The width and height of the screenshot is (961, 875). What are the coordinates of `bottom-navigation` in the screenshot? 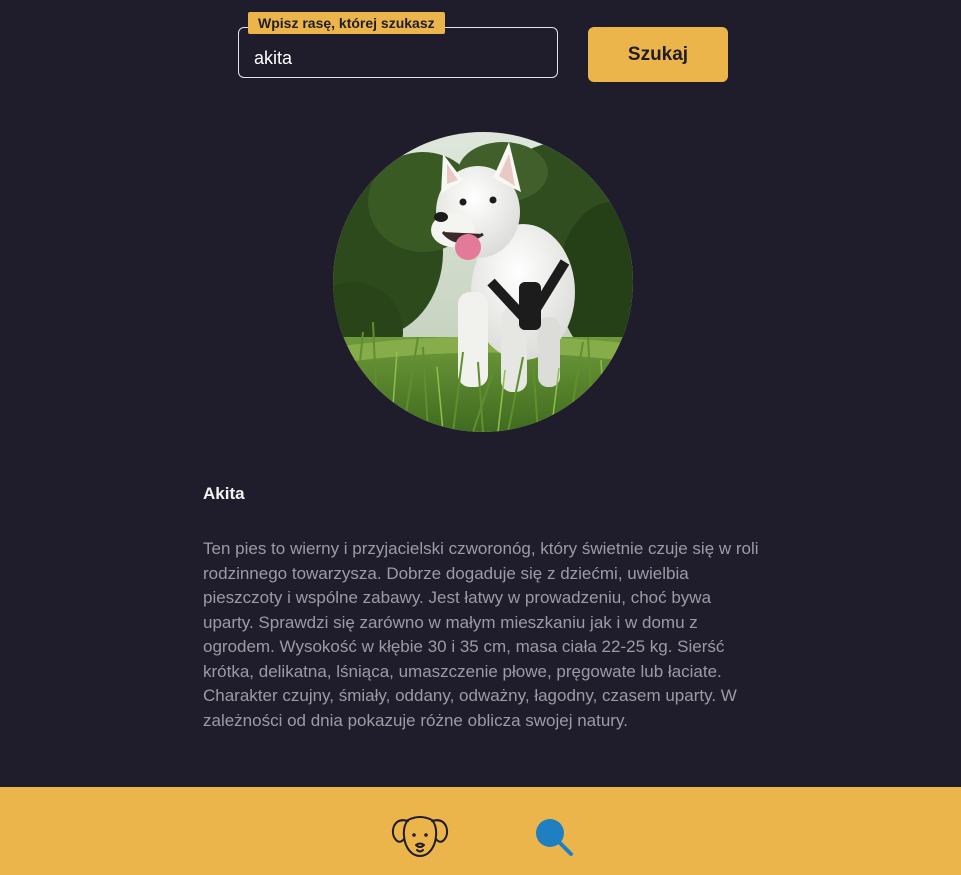 It's located at (480, 831).